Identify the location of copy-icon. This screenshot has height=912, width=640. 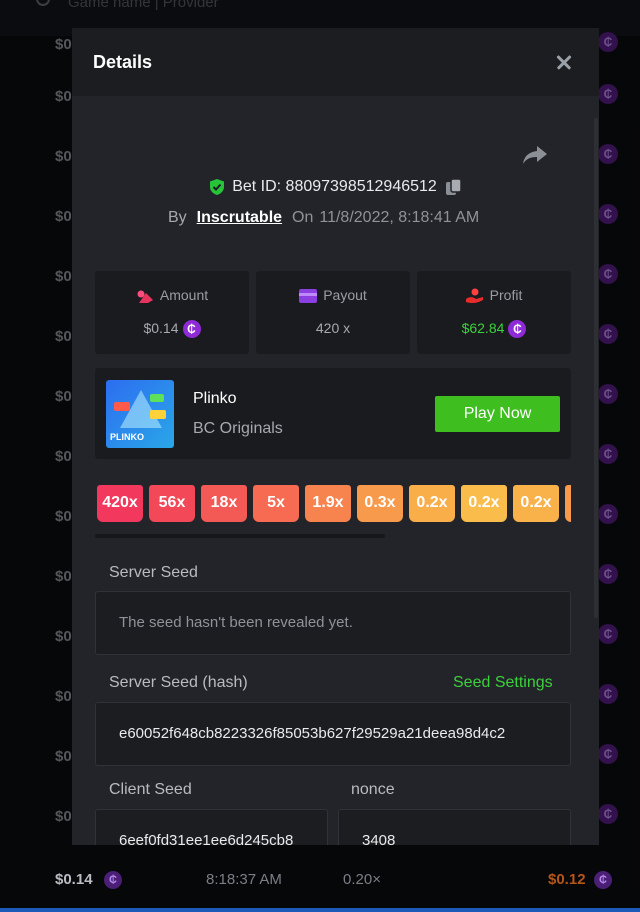
(454, 187).